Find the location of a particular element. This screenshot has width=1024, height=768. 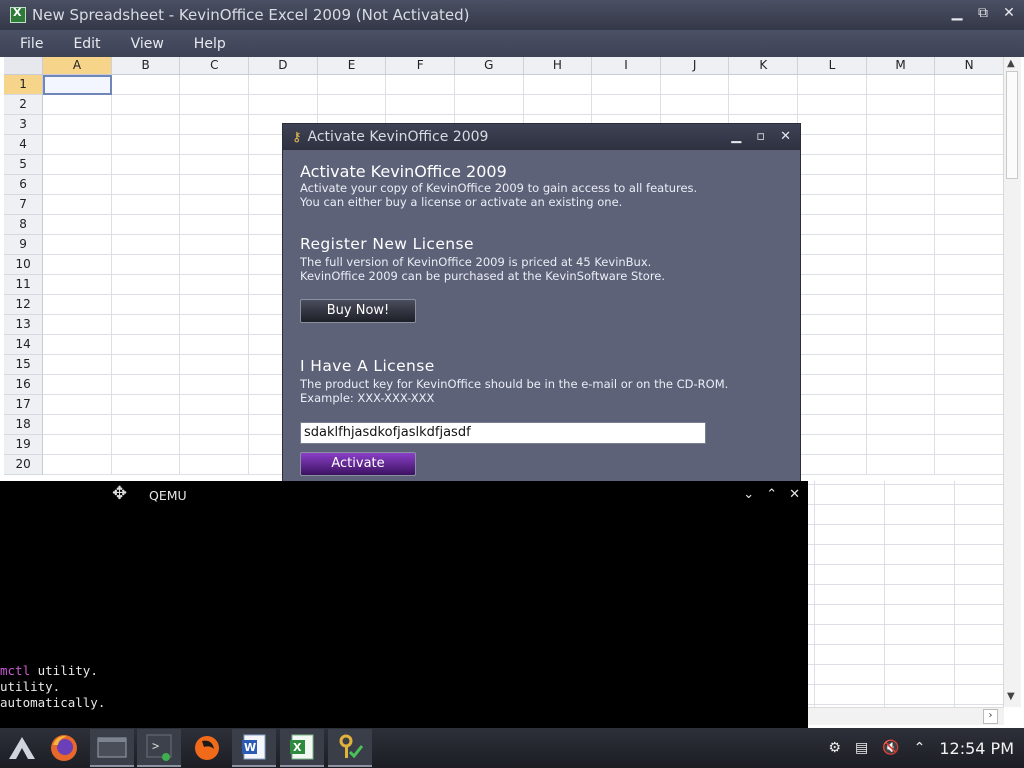

dialog-maximize-button: ▫ is located at coordinates (760, 136).